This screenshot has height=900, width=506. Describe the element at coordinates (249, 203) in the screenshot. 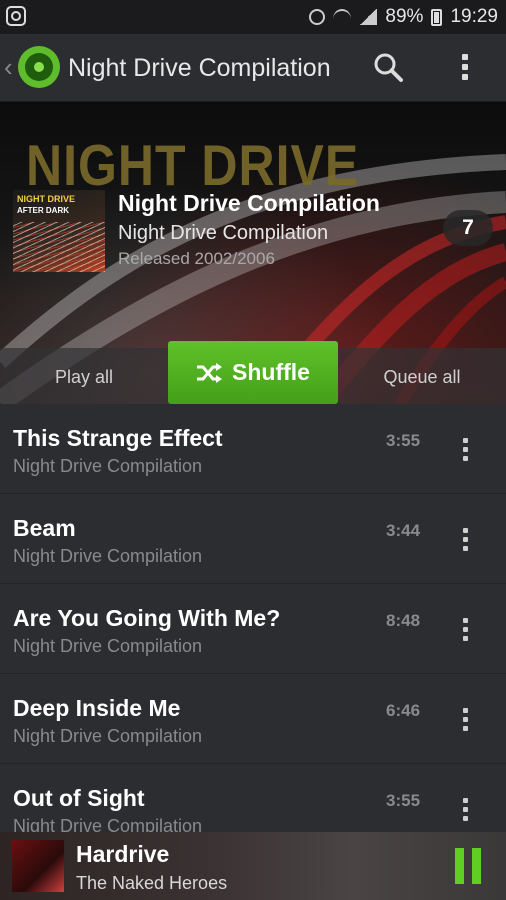

I see `album-title: Night Drive Compilation` at that location.